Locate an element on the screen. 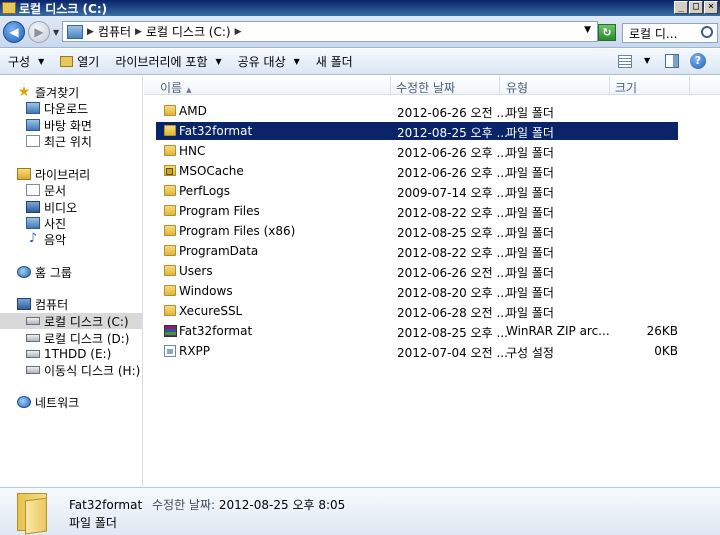 The width and height of the screenshot is (720, 535). sidebar-item-videos: 비디오 is located at coordinates (51, 207).